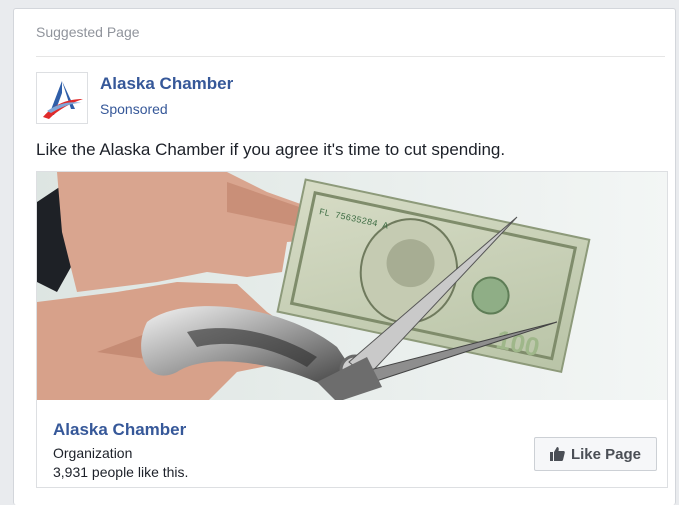  What do you see at coordinates (88, 32) in the screenshot?
I see `card-header: Suggested Page` at bounding box center [88, 32].